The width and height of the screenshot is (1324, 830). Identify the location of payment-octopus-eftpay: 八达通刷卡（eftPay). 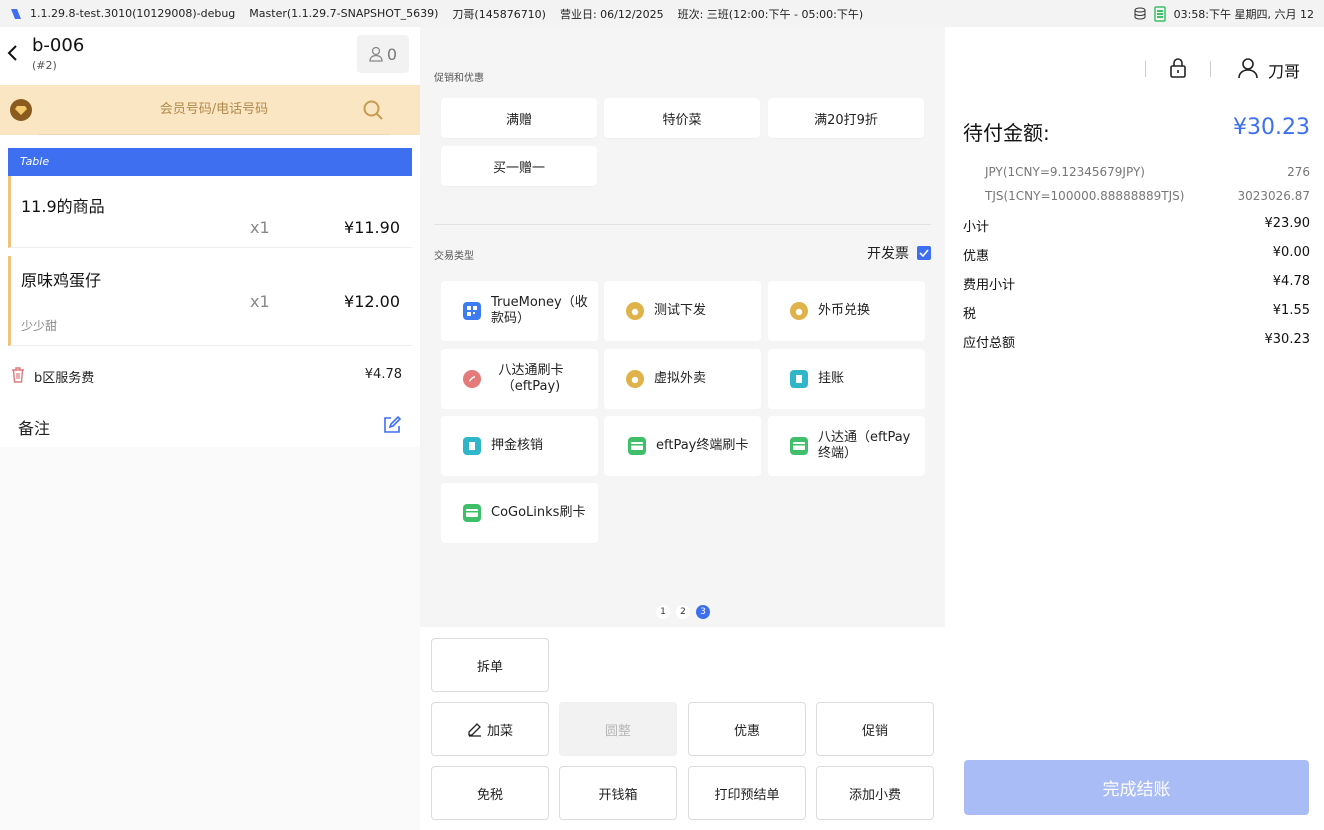
(519, 379).